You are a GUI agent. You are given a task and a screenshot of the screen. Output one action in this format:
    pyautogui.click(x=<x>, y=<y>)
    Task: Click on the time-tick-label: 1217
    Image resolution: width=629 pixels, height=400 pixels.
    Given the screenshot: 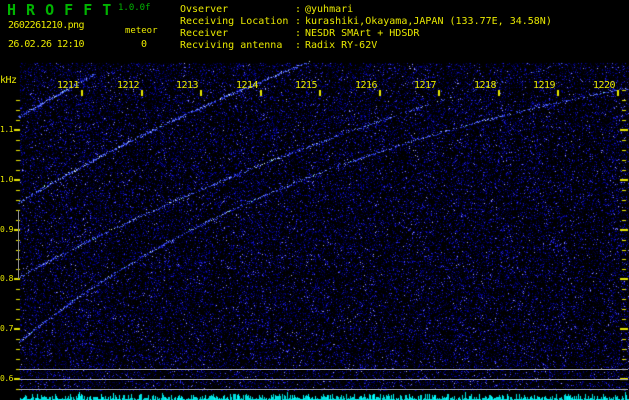 What is the action you would take?
    pyautogui.click(x=425, y=85)
    